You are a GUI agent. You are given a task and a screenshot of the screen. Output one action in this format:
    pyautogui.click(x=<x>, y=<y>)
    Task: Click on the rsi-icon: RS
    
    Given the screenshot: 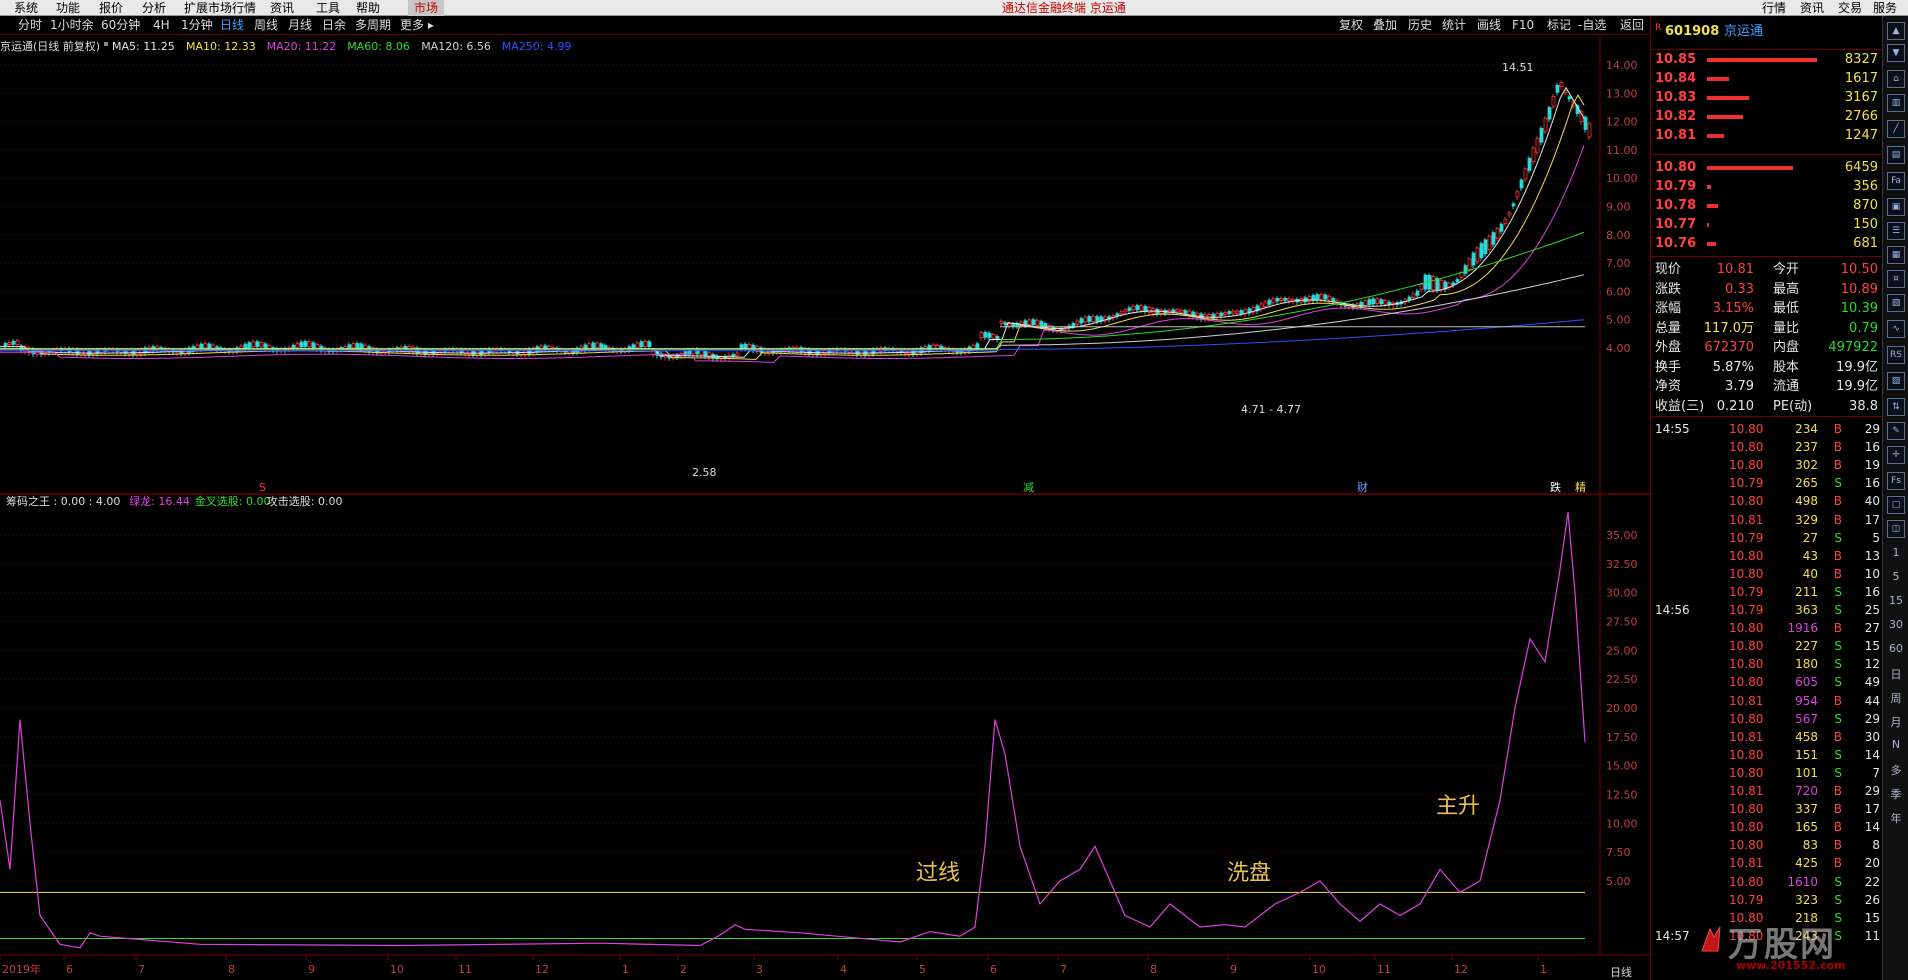 What is the action you would take?
    pyautogui.click(x=1896, y=355)
    